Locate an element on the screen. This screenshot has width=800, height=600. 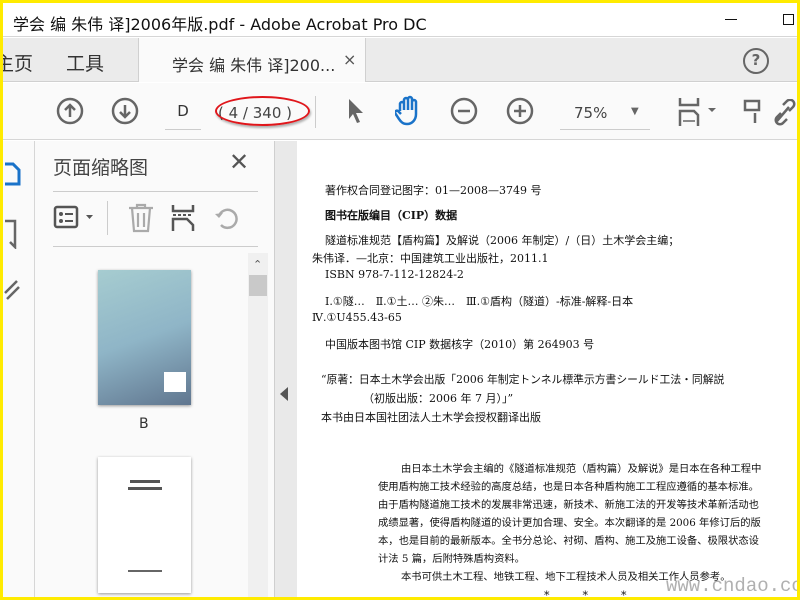
doc-line: 隧道标准规范【盾构篇】及解说（2006 年制定）/（日）土木学会主编； is located at coordinates (502, 240).